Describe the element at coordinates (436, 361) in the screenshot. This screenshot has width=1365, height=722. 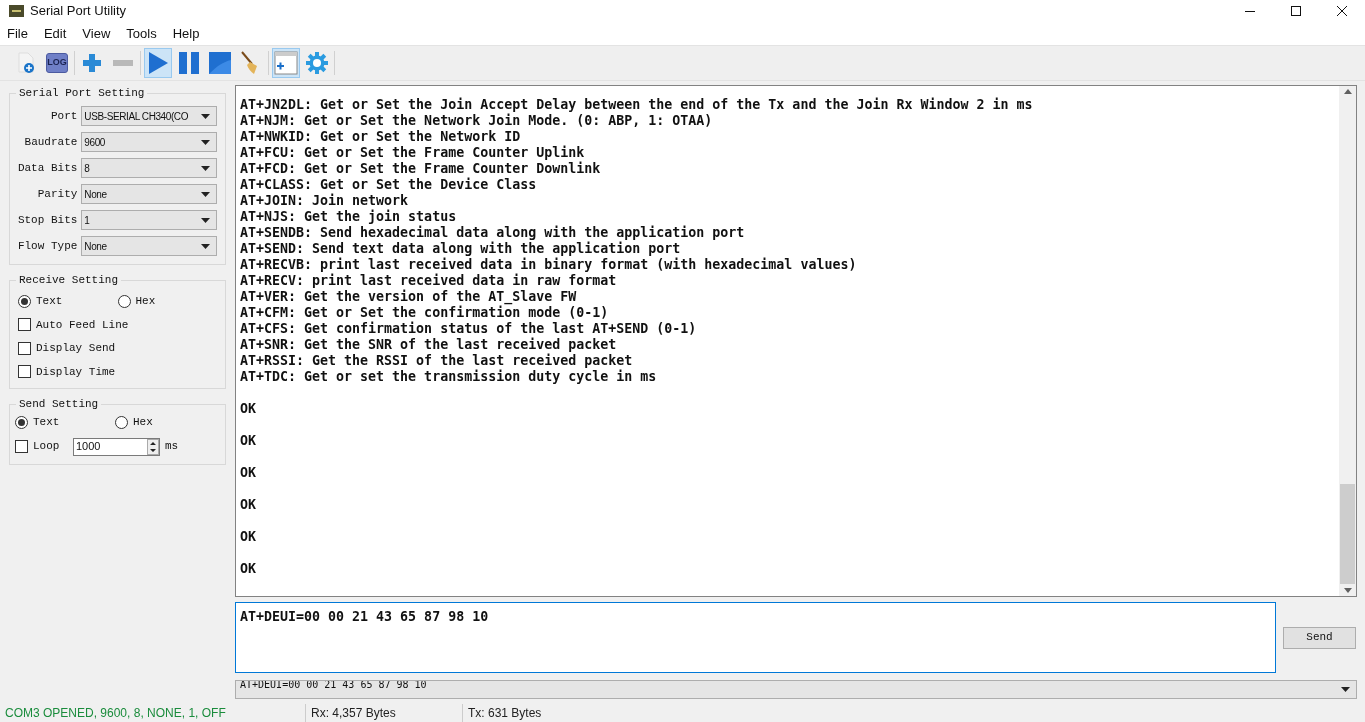
I see `terminal-line: AT+RSSI: Get the RSSI of the last received packet` at that location.